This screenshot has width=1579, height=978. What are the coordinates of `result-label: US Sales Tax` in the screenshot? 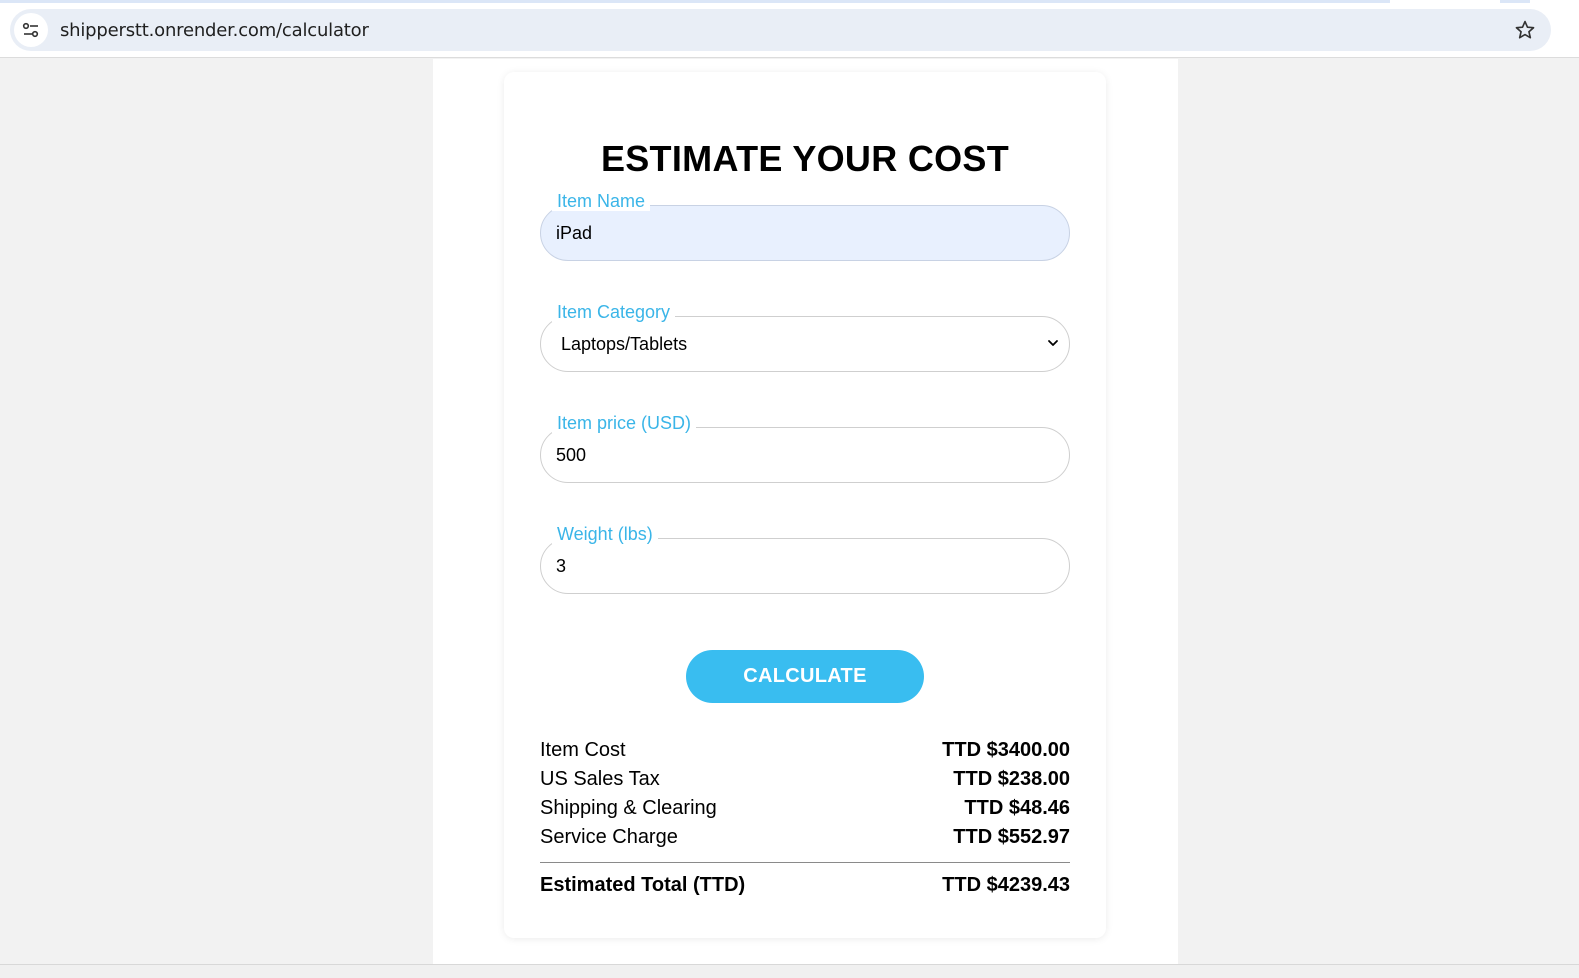 It's located at (600, 779).